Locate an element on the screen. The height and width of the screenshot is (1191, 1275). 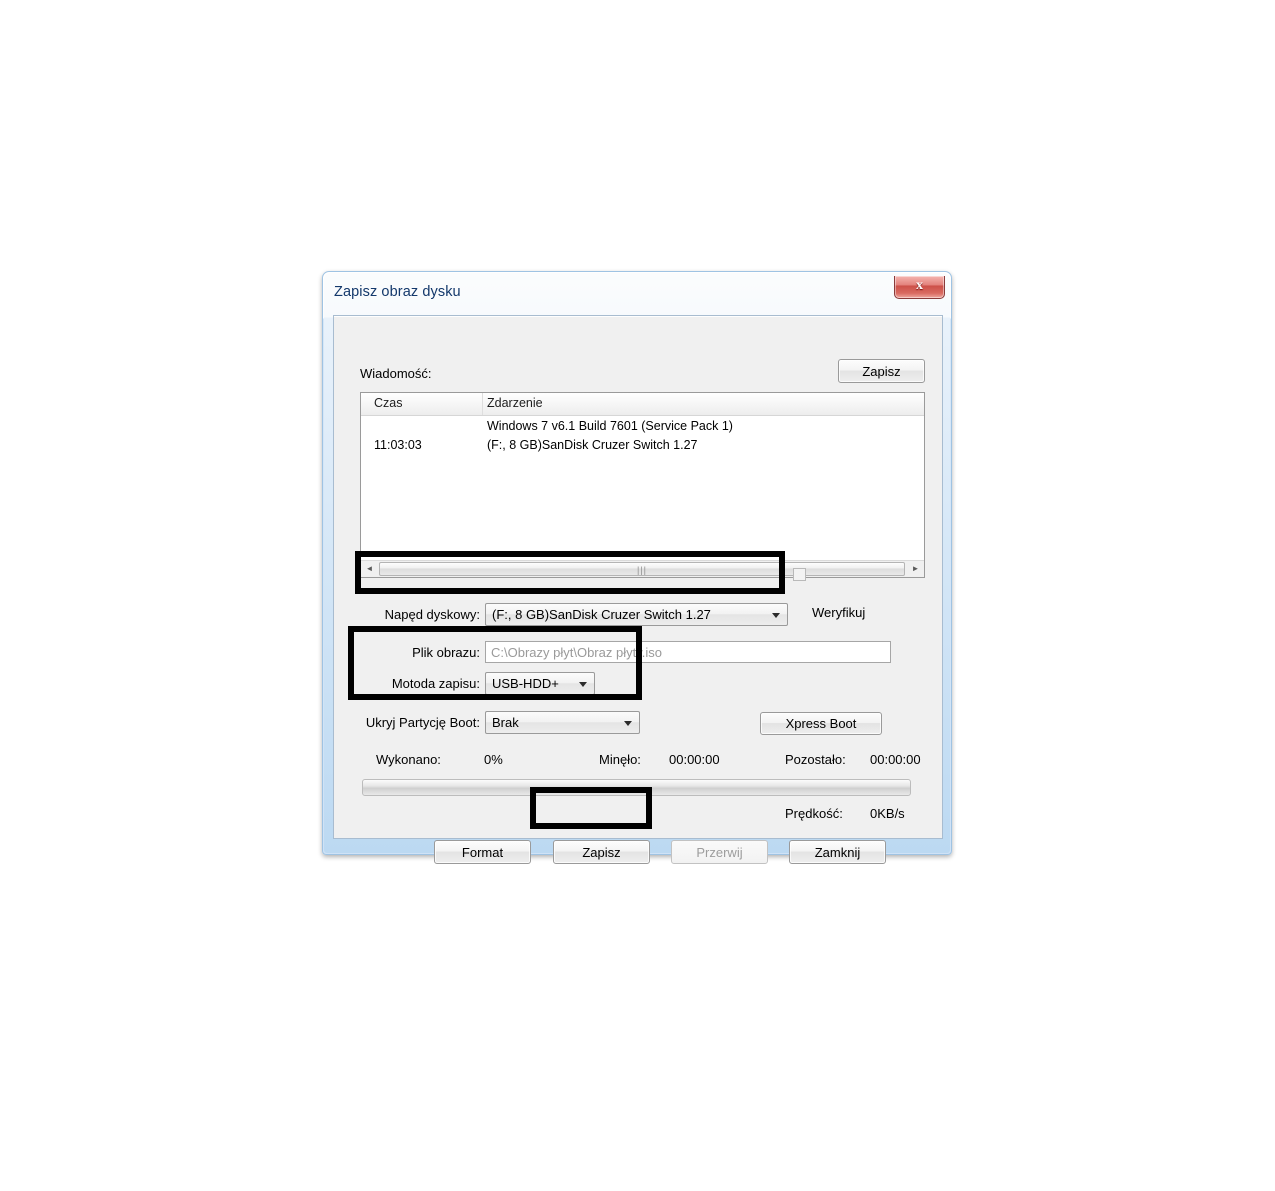
abort-button-label: Przerwij is located at coordinates (719, 852).